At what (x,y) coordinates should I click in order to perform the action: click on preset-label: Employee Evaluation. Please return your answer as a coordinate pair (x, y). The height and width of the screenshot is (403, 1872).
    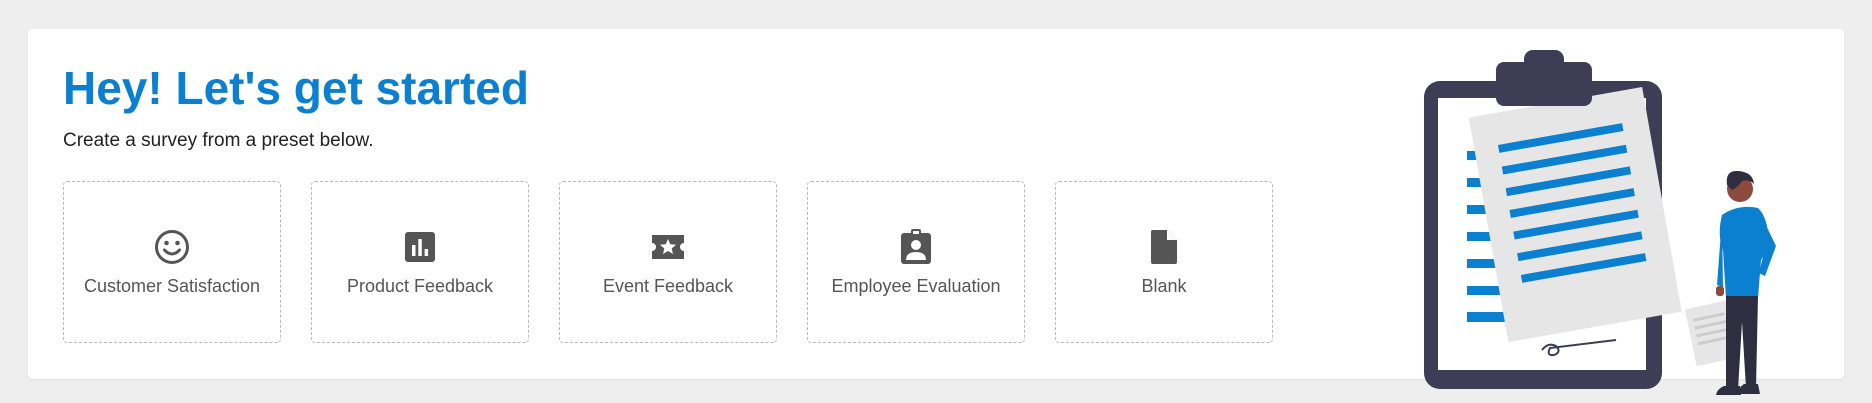
    Looking at the image, I should click on (916, 286).